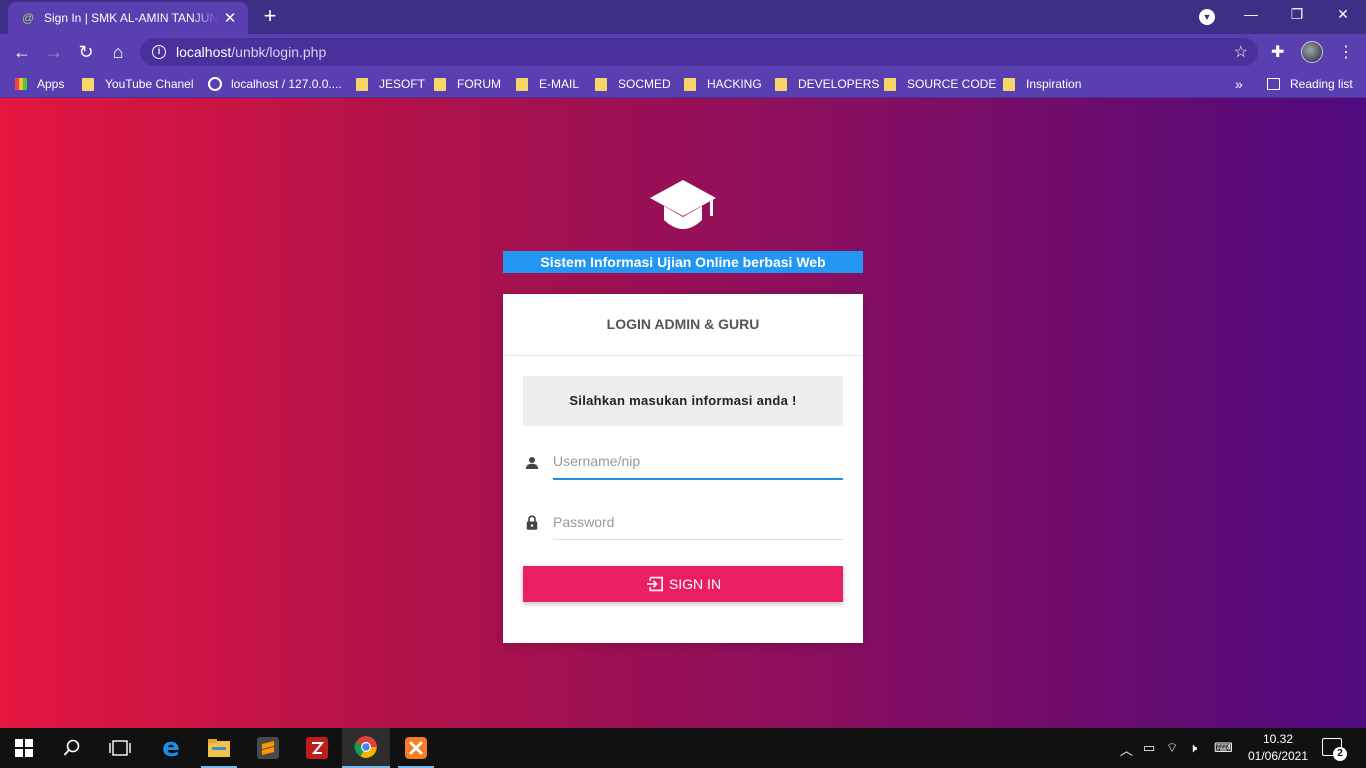 This screenshot has height=768, width=1366. I want to click on sublime-text-icon, so click(268, 748).